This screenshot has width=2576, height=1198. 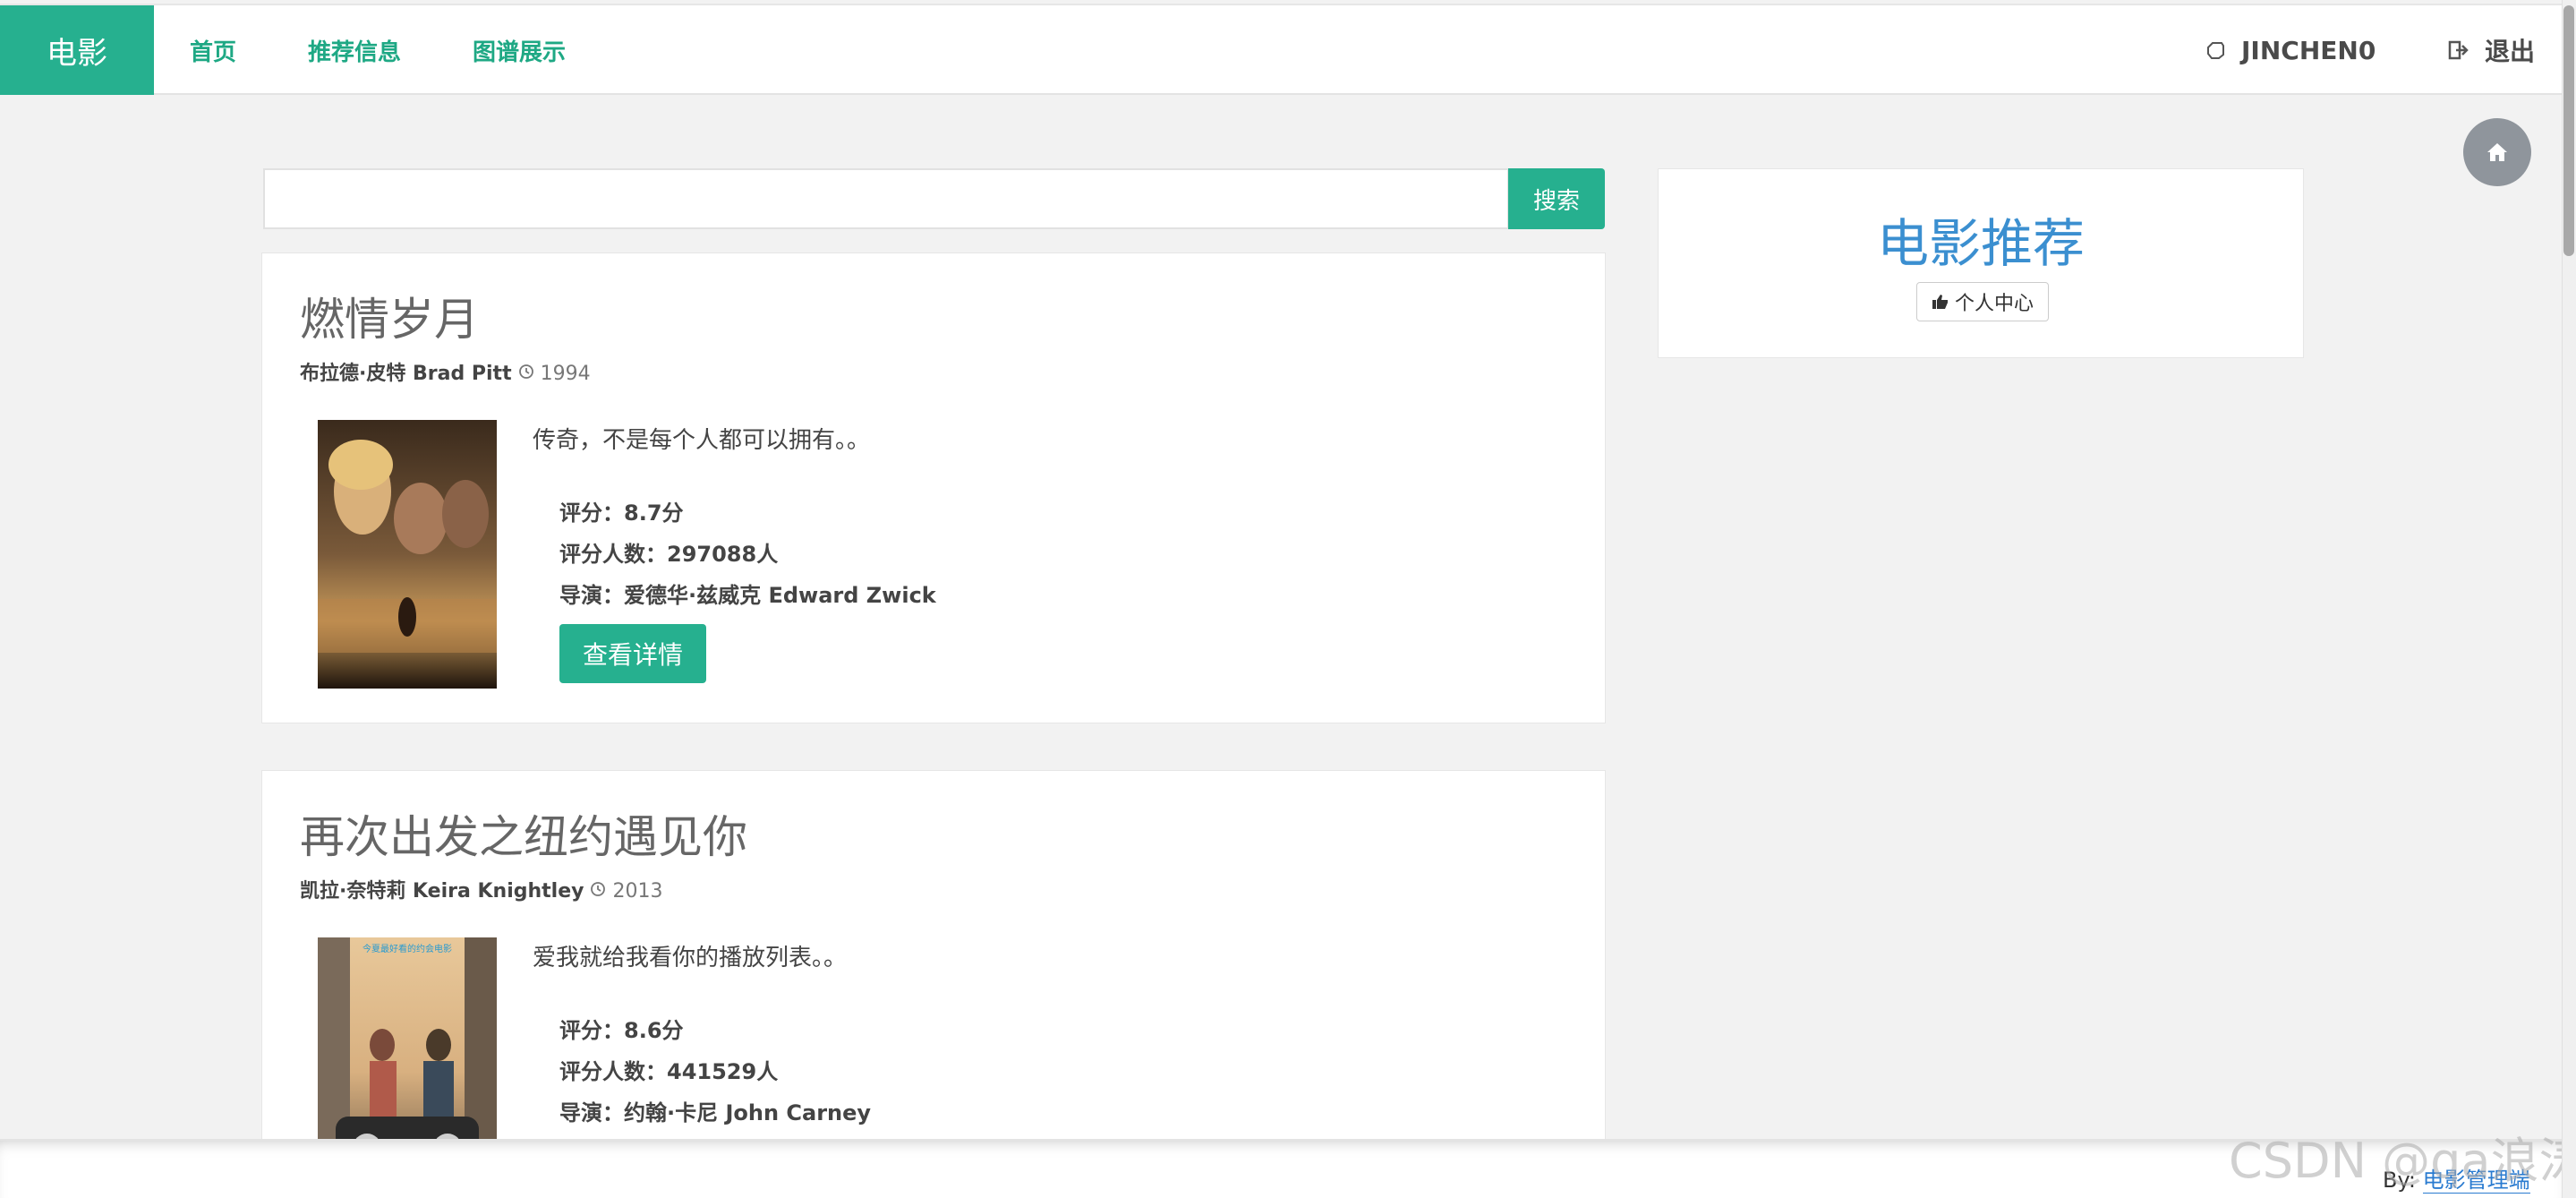 I want to click on movie-rating: 评分：8.7分, so click(x=621, y=513).